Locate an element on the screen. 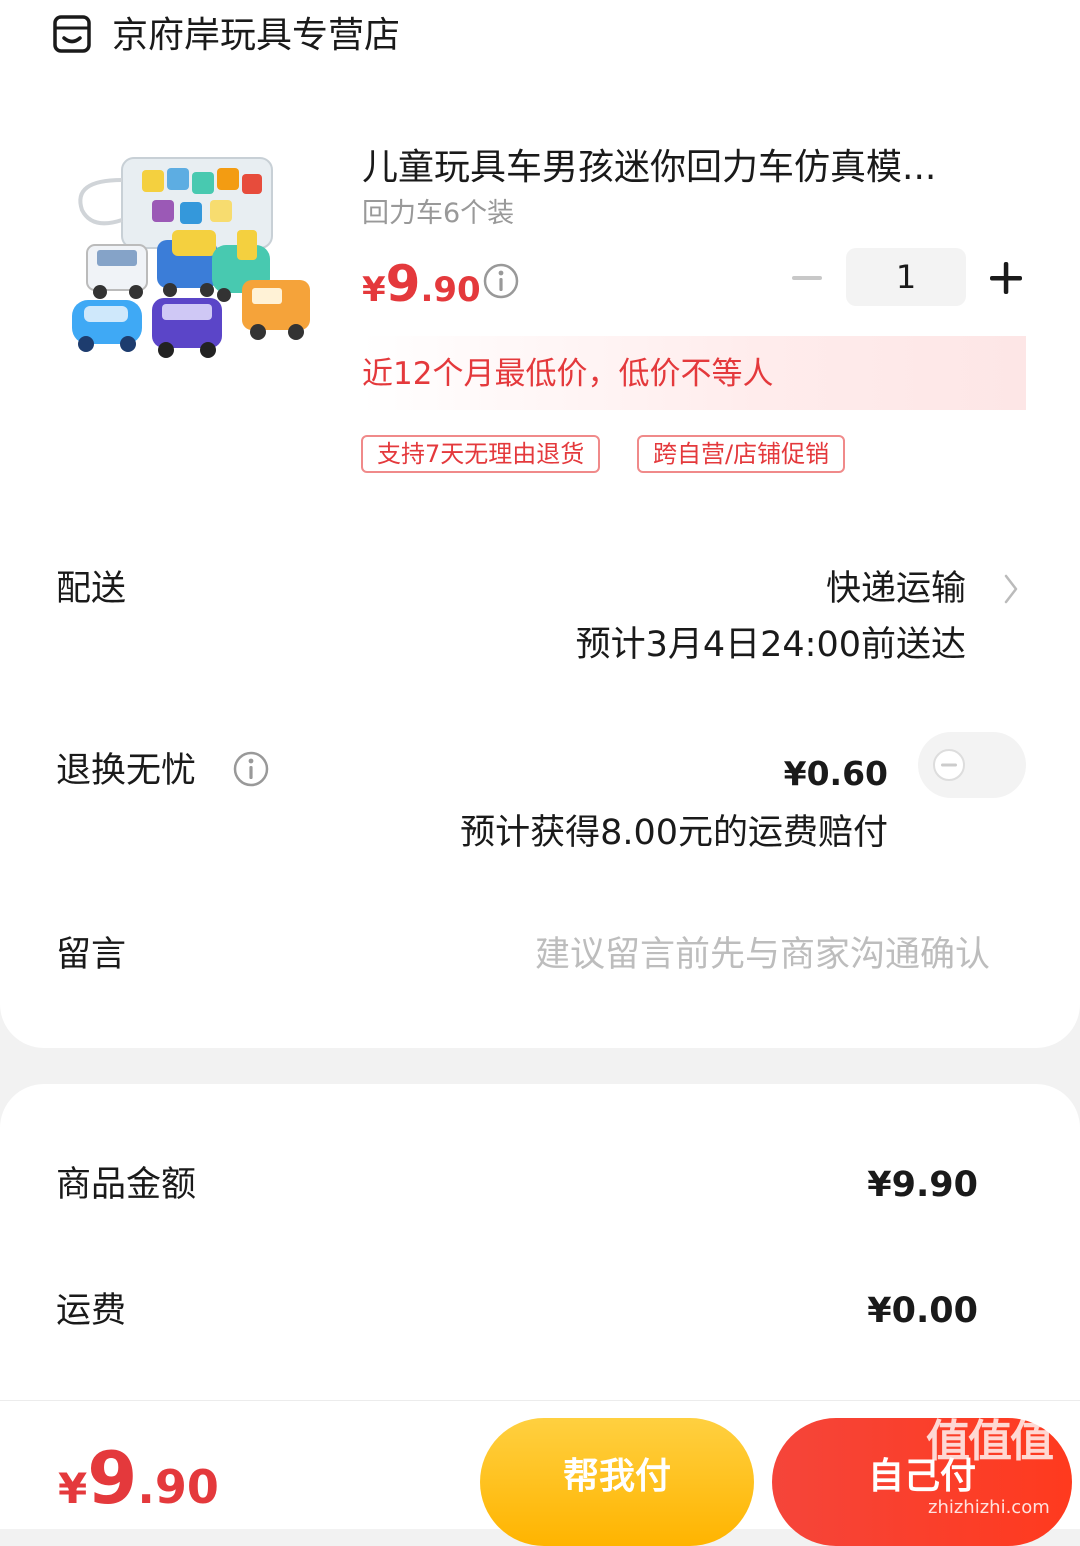  return-info-icon is located at coordinates (251, 769).